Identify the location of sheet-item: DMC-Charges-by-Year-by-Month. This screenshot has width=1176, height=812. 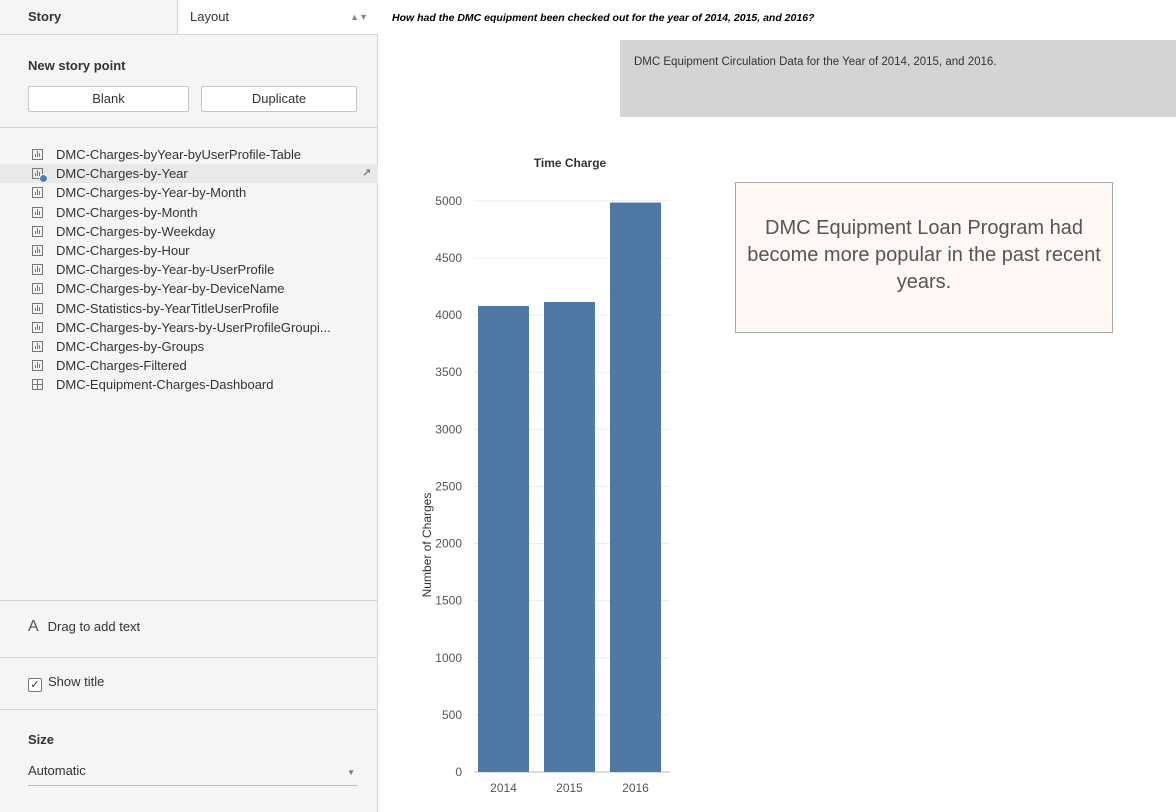
(189, 192).